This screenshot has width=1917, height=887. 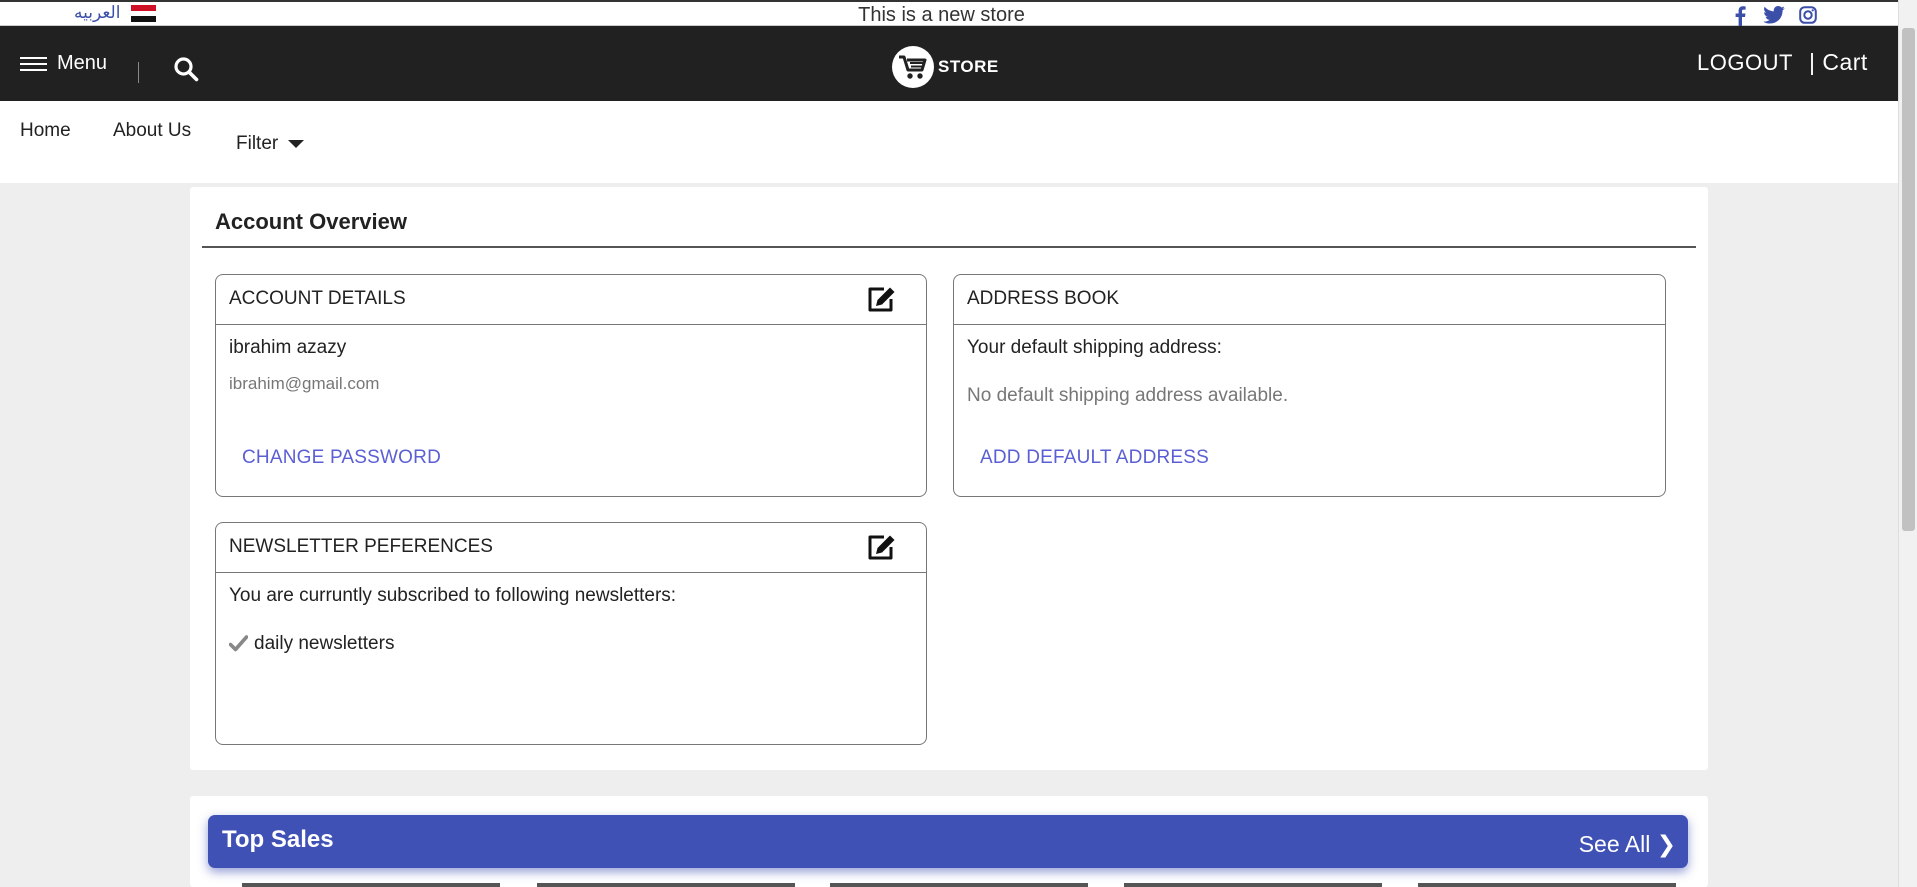 What do you see at coordinates (1808, 15) in the screenshot?
I see `instagram-icon` at bounding box center [1808, 15].